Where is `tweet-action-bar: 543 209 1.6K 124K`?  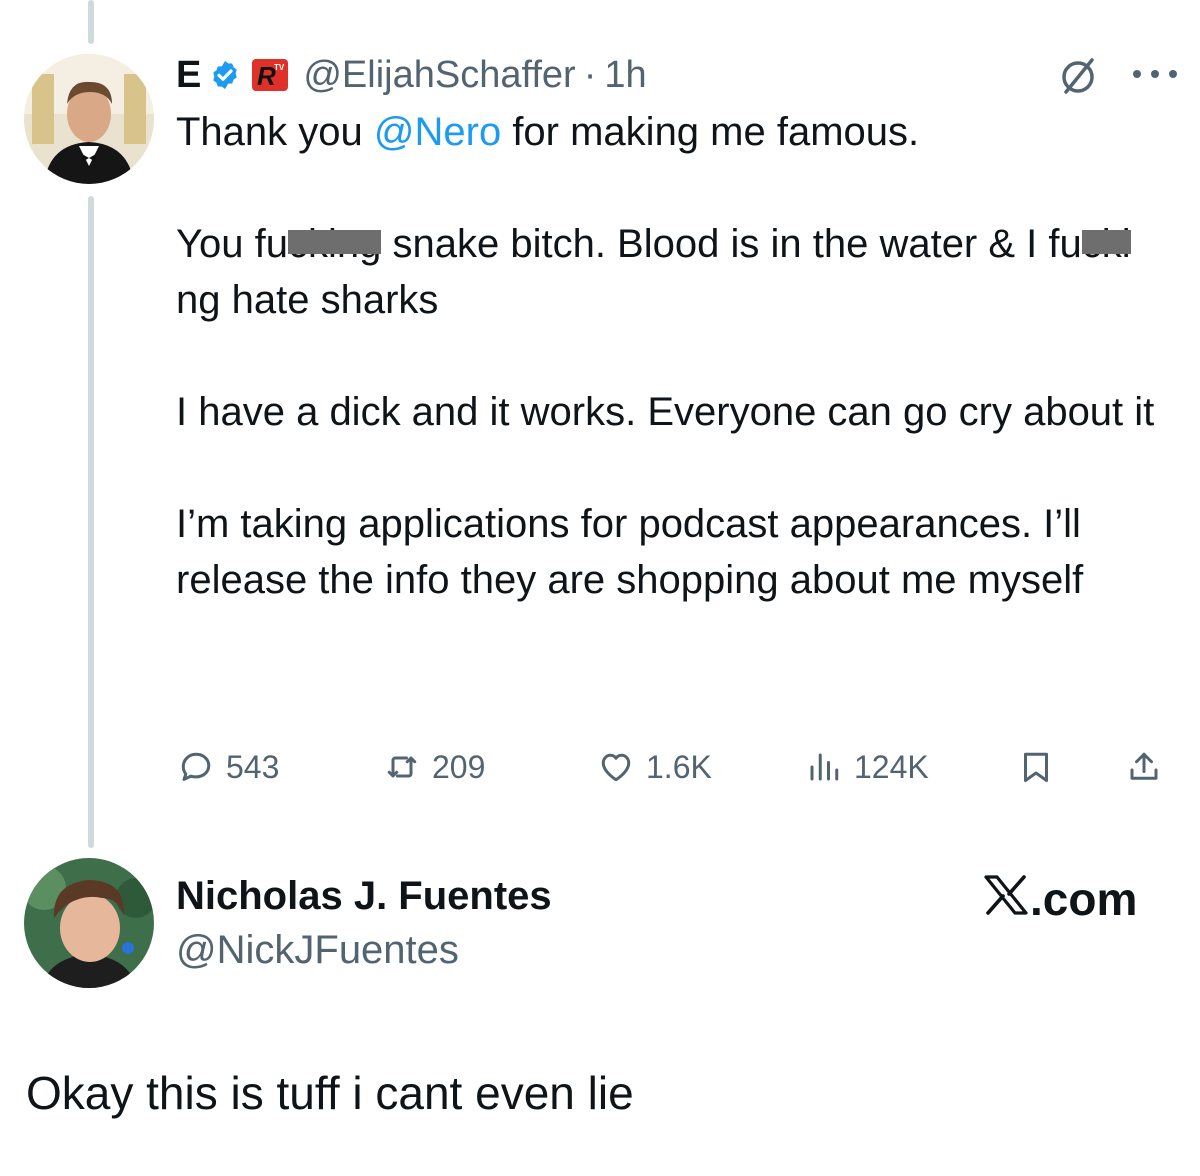
tweet-action-bar: 543 209 1.6K 124K is located at coordinates (600, 767).